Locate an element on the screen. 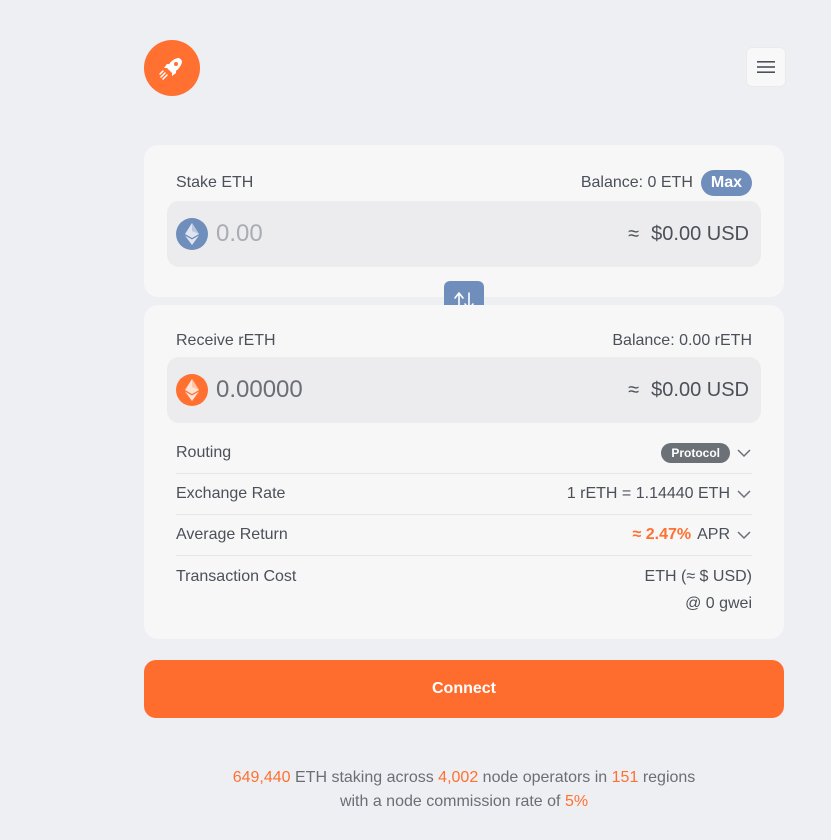 This screenshot has width=831, height=840. stats-text-4: with a node commission rate of is located at coordinates (450, 801).